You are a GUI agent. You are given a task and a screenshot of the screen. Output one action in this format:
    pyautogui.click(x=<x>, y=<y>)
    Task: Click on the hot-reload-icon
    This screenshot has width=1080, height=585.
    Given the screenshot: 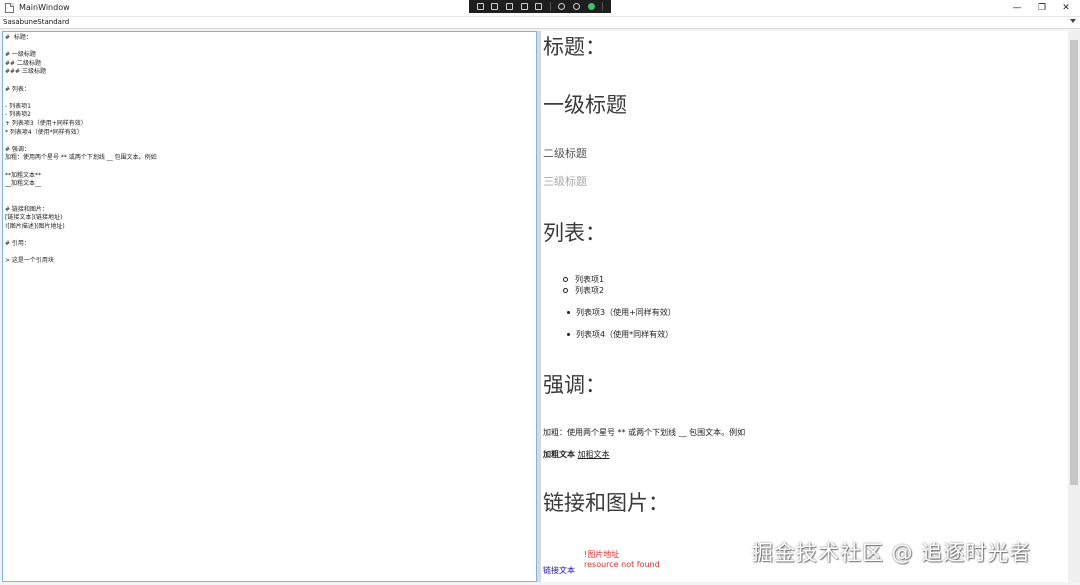 What is the action you would take?
    pyautogui.click(x=539, y=6)
    